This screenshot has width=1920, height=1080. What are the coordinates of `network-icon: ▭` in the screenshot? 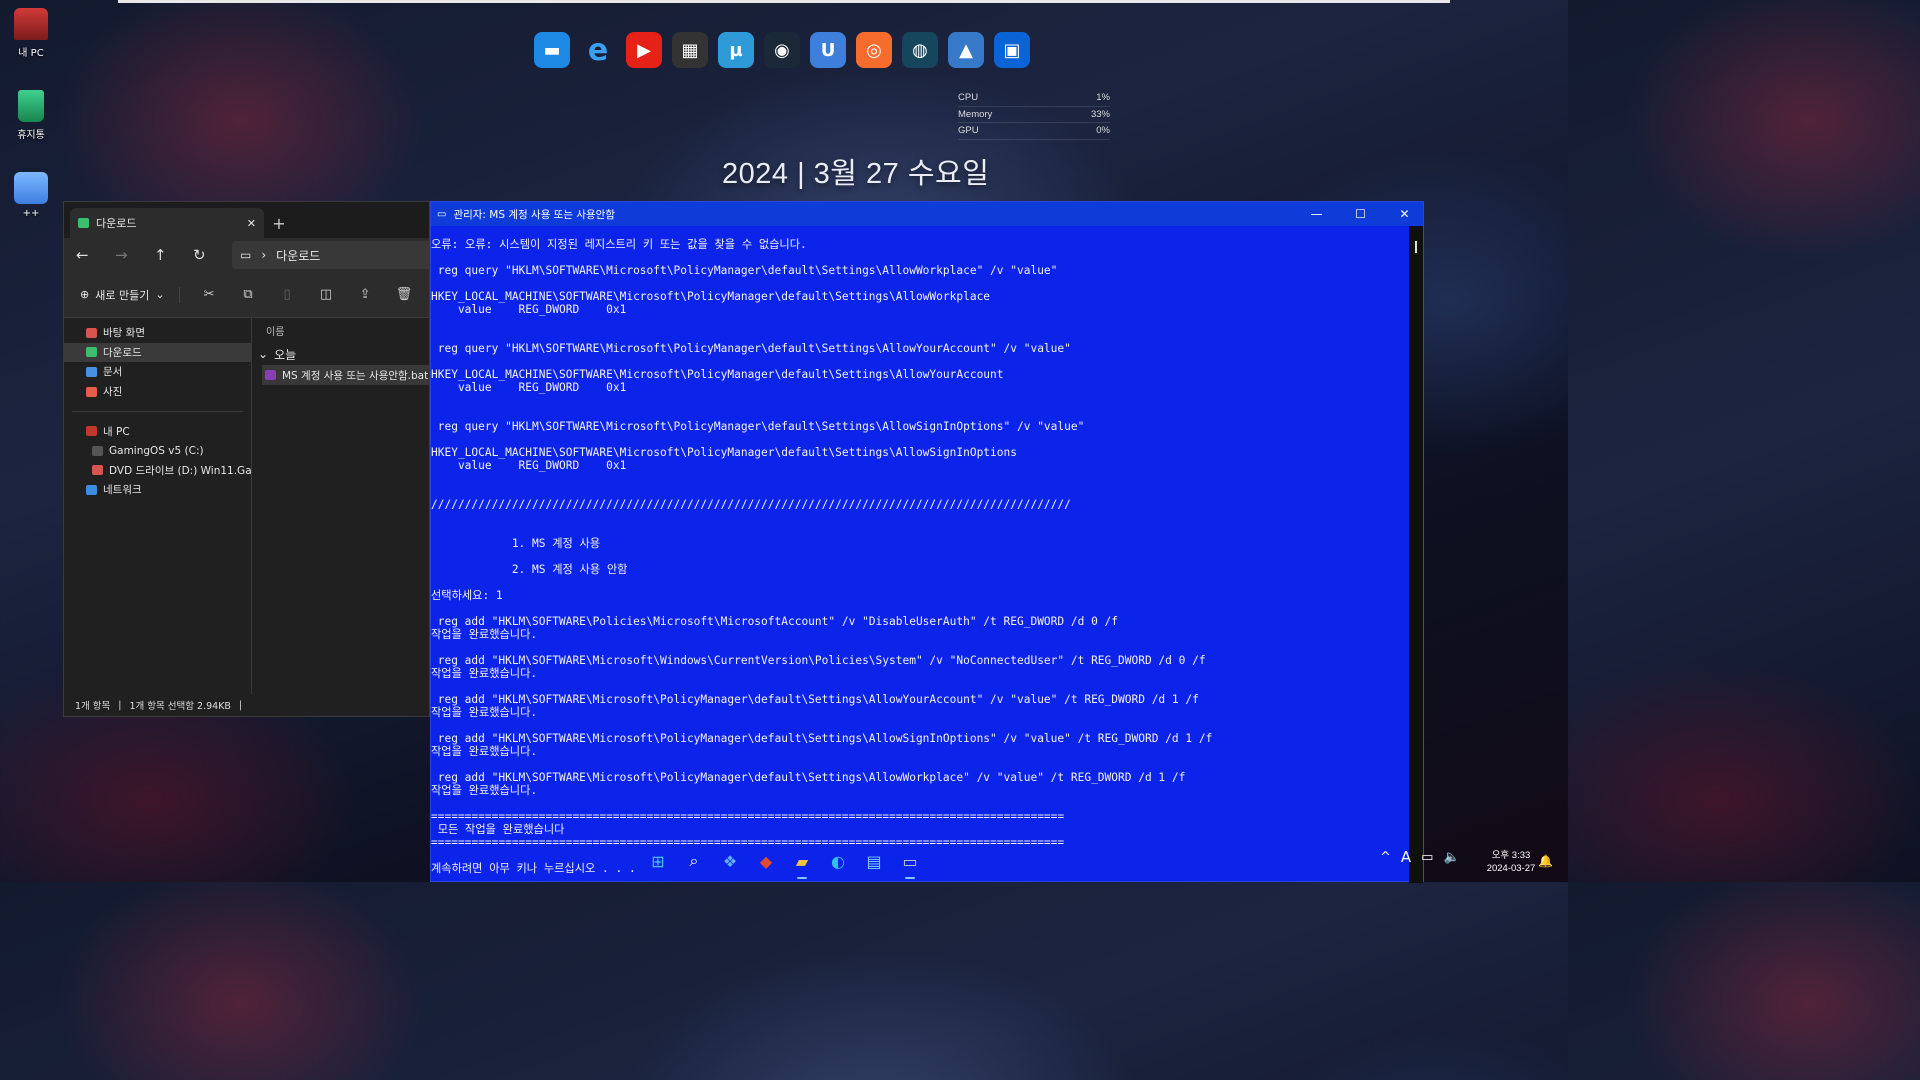 It's located at (1427, 857).